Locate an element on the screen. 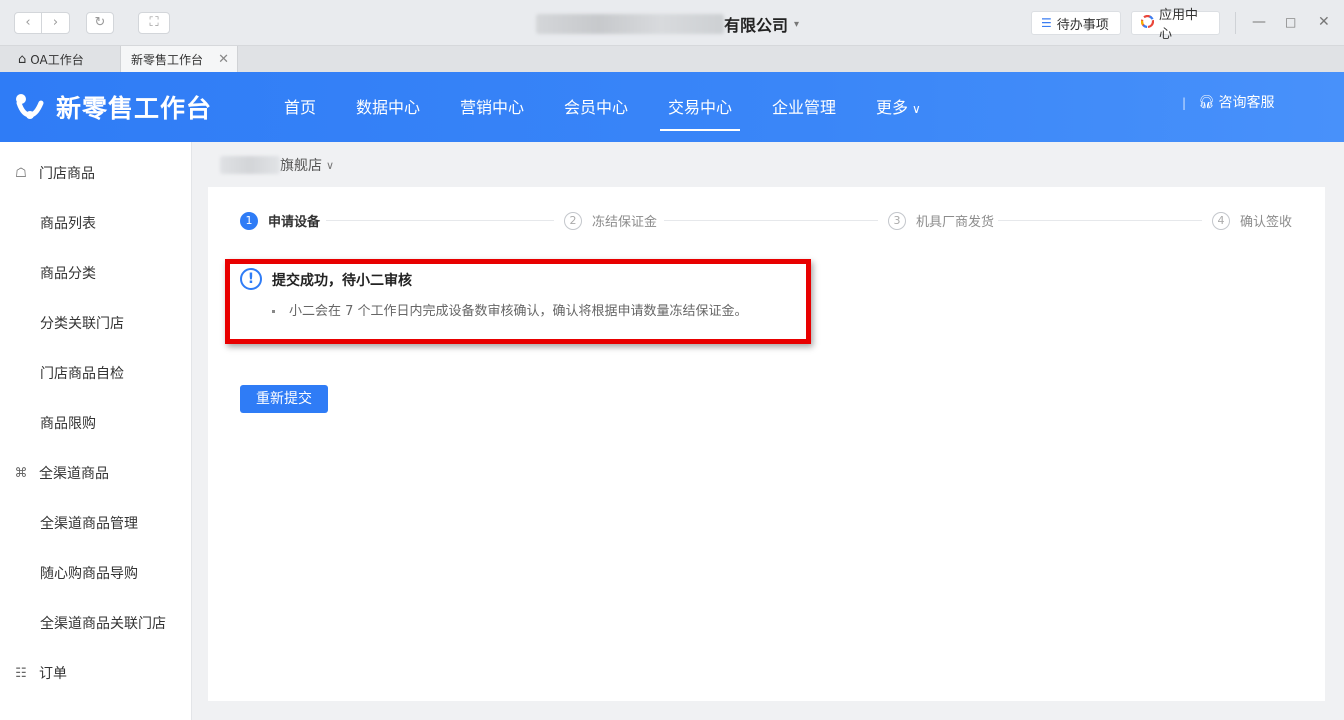 The image size is (1344, 720). sidebar-group-orders: ☷ 订单 is located at coordinates (96, 673).